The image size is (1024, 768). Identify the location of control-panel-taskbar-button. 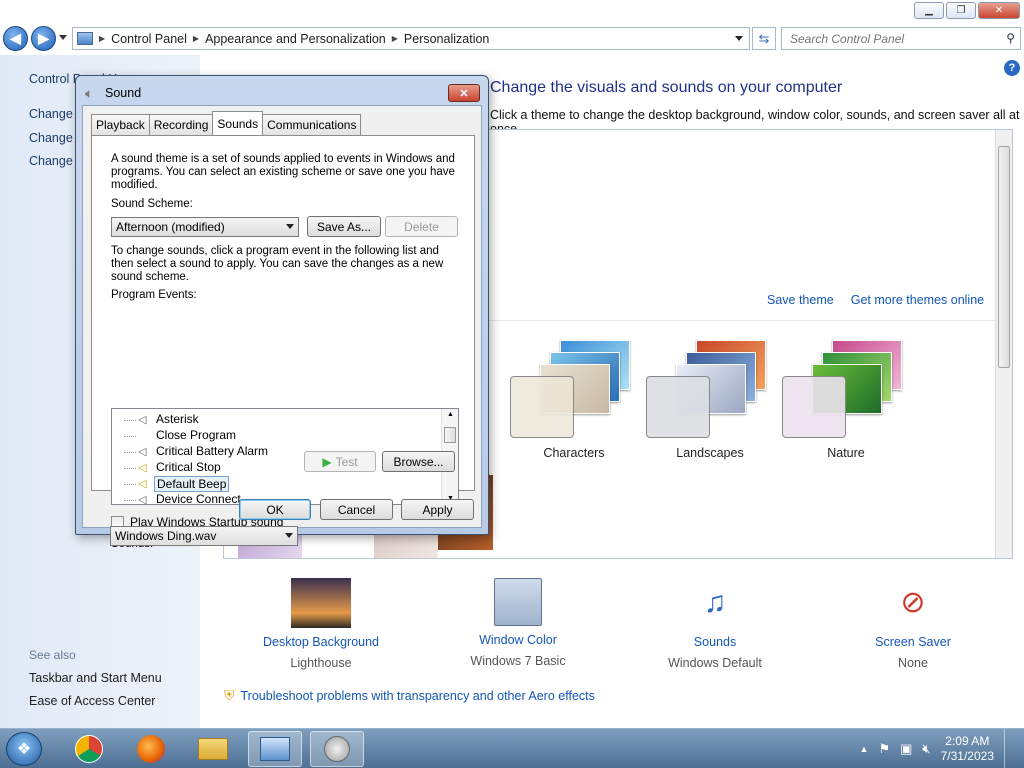
(275, 749).